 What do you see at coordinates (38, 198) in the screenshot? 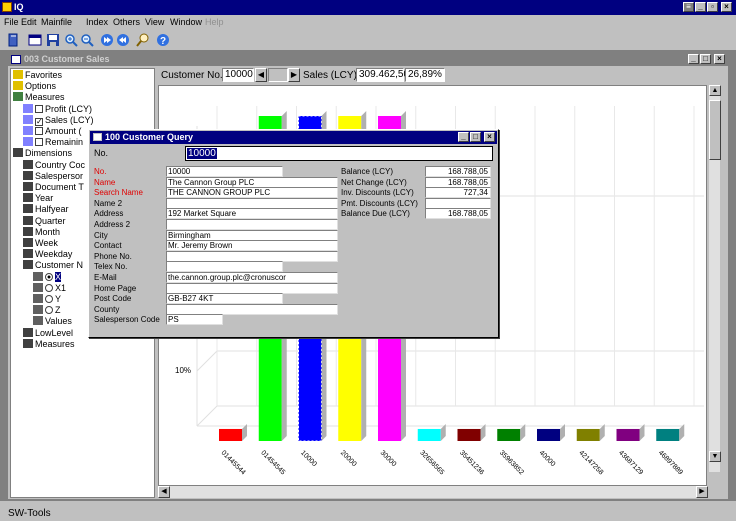
I see `tree-node: Year` at bounding box center [38, 198].